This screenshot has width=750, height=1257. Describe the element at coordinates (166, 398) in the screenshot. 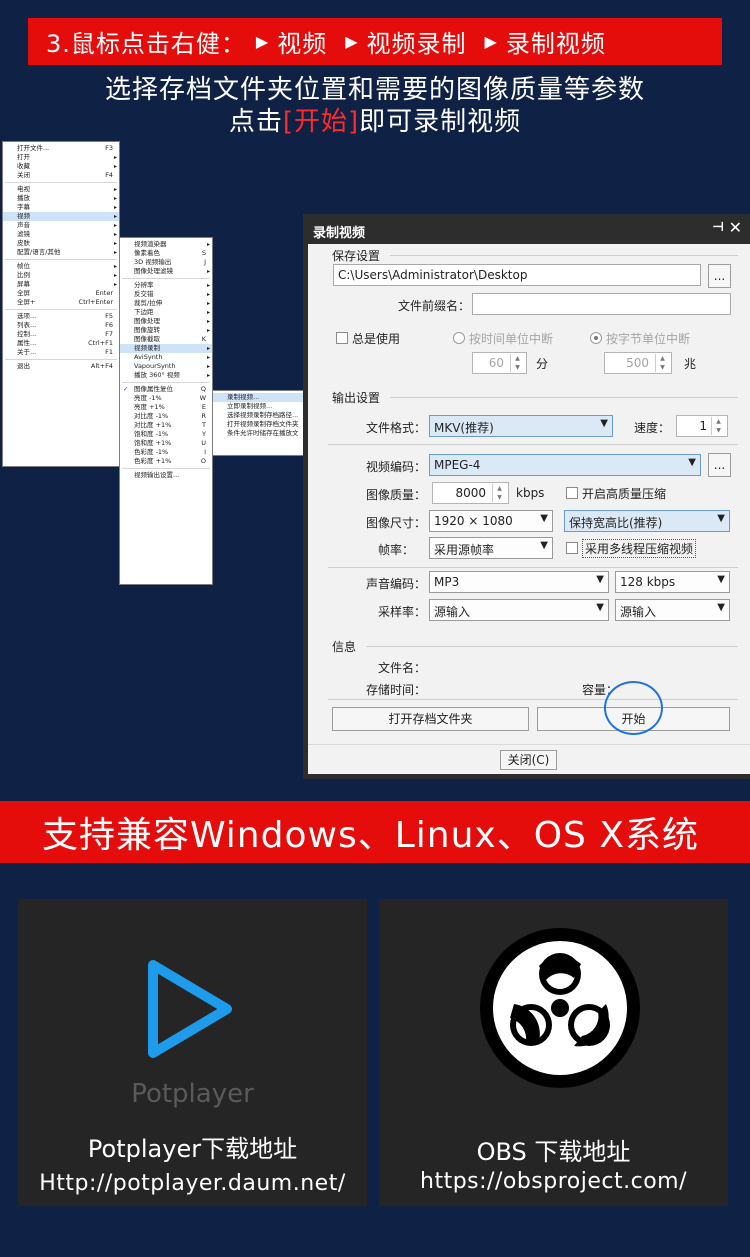

I see `menu-item: 亮度 -1% W` at that location.